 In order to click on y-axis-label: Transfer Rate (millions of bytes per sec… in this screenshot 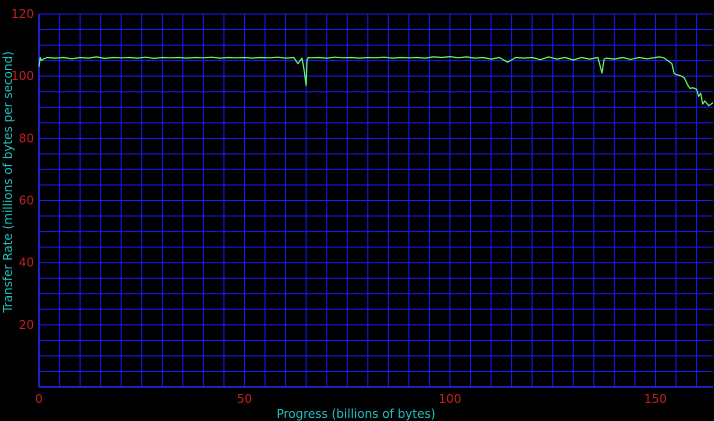, I will do `click(8, 182)`.